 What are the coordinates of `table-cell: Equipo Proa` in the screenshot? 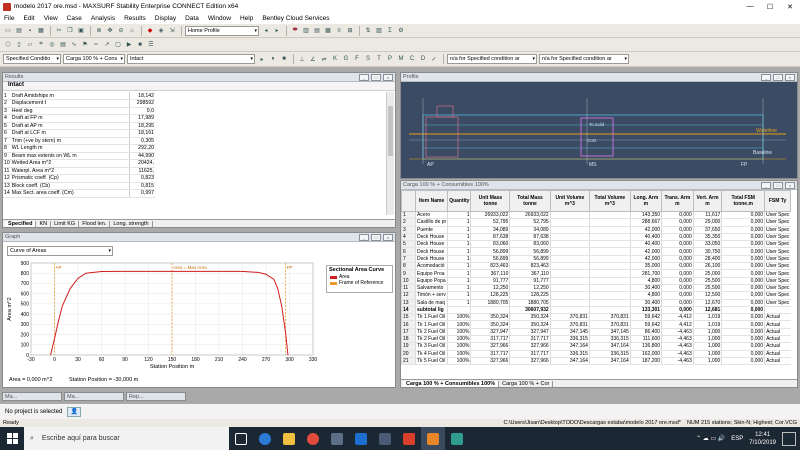 It's located at (431, 273).